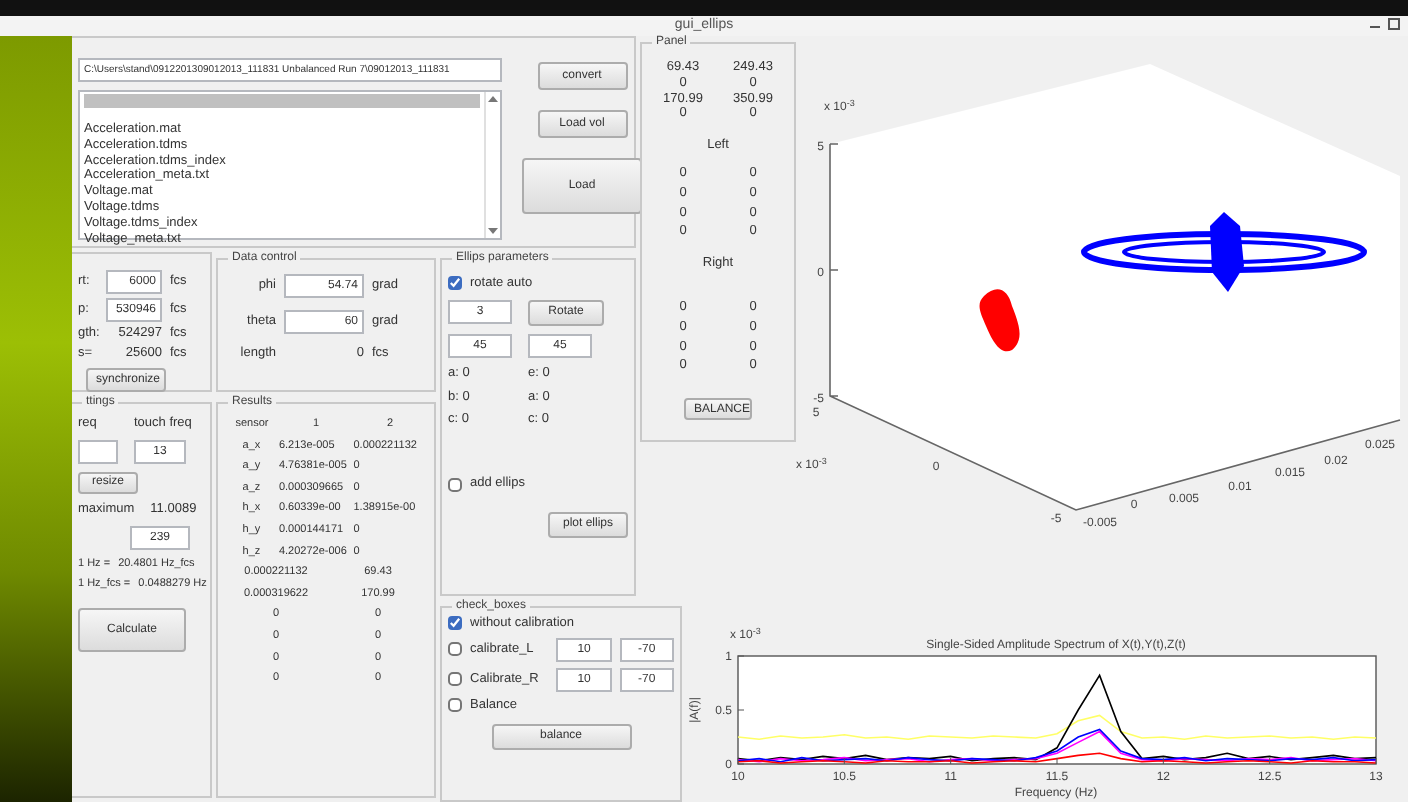 This screenshot has height=802, width=1408. I want to click on input-field, so click(98, 451).